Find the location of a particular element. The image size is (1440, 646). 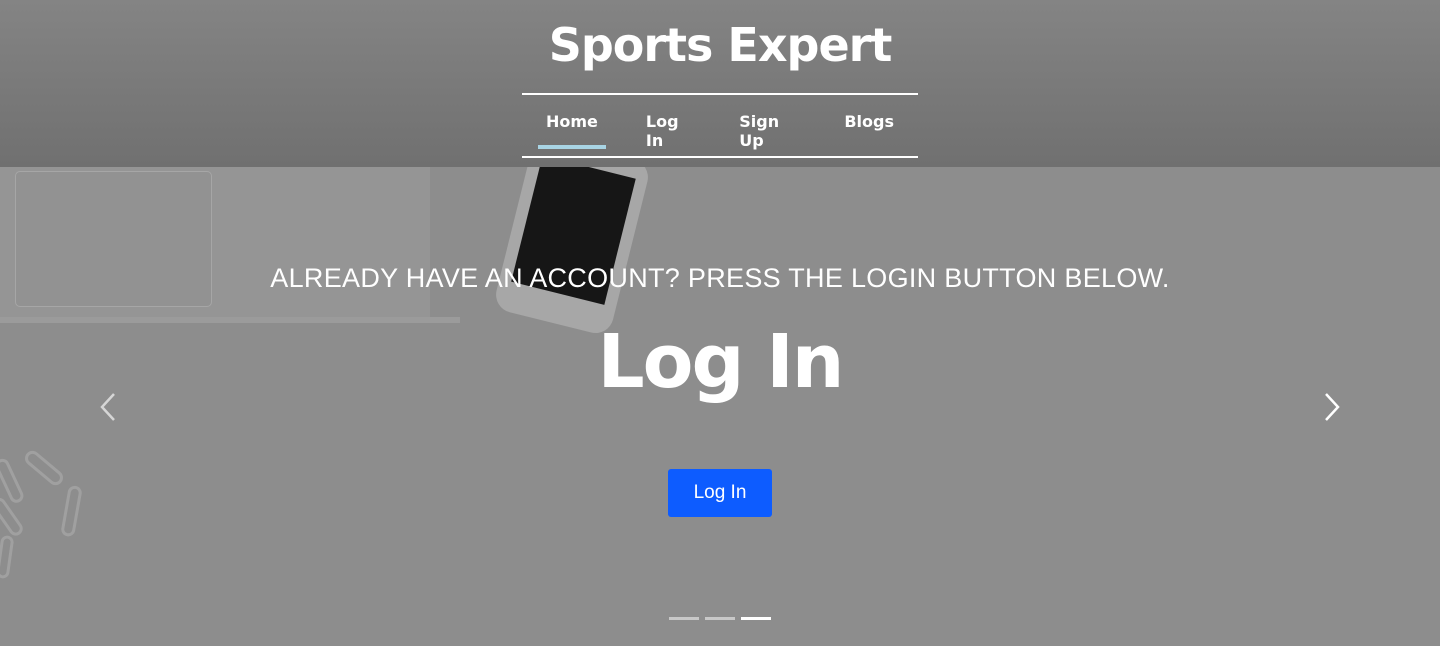

nav-divider-bottom is located at coordinates (720, 157).